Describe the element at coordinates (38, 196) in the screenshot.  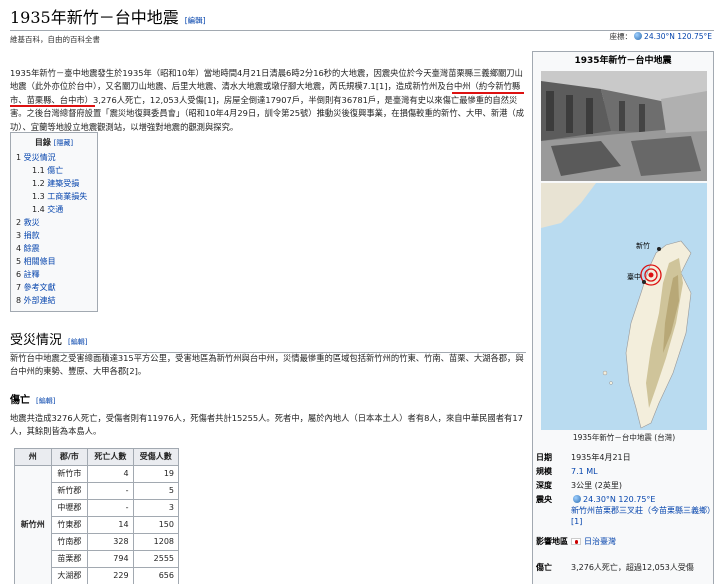
I see `toc-num: 1.3` at that location.